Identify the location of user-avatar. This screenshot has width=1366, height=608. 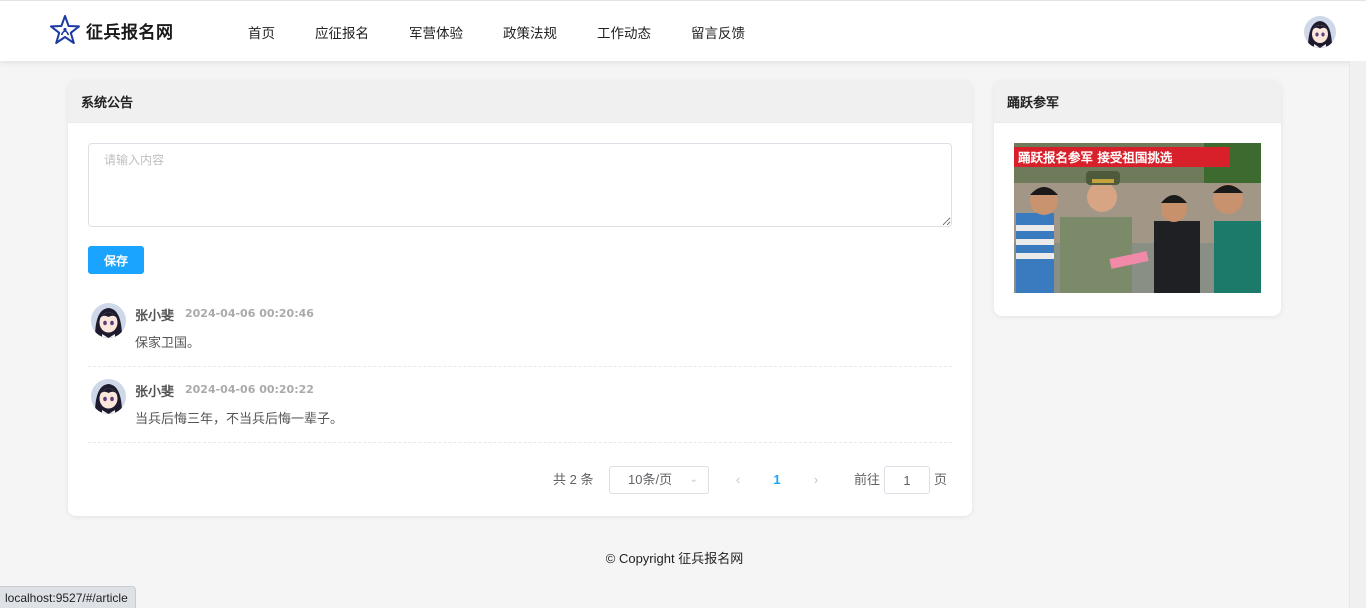
(1320, 32).